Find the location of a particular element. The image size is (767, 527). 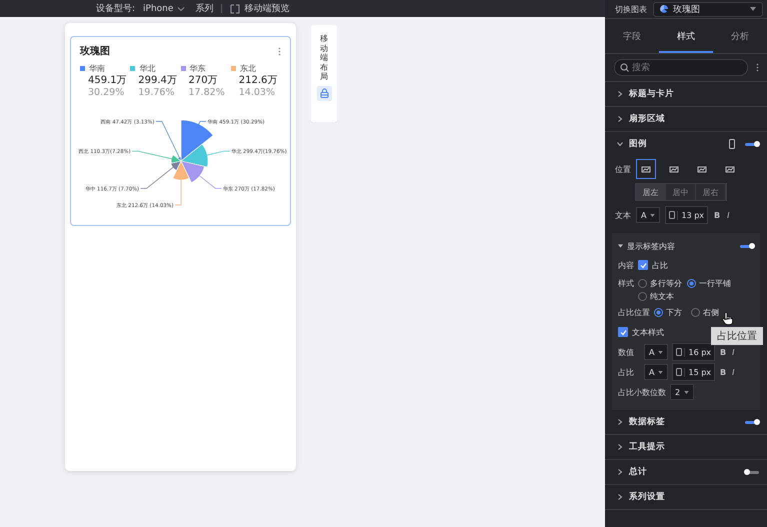

font-size-field: 16 px is located at coordinates (694, 352).